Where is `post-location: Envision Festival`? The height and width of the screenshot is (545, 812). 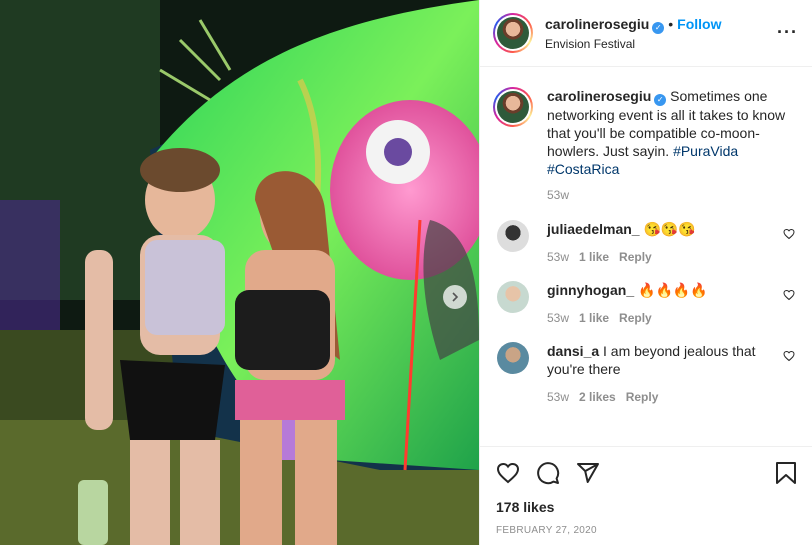 post-location: Envision Festival is located at coordinates (633, 44).